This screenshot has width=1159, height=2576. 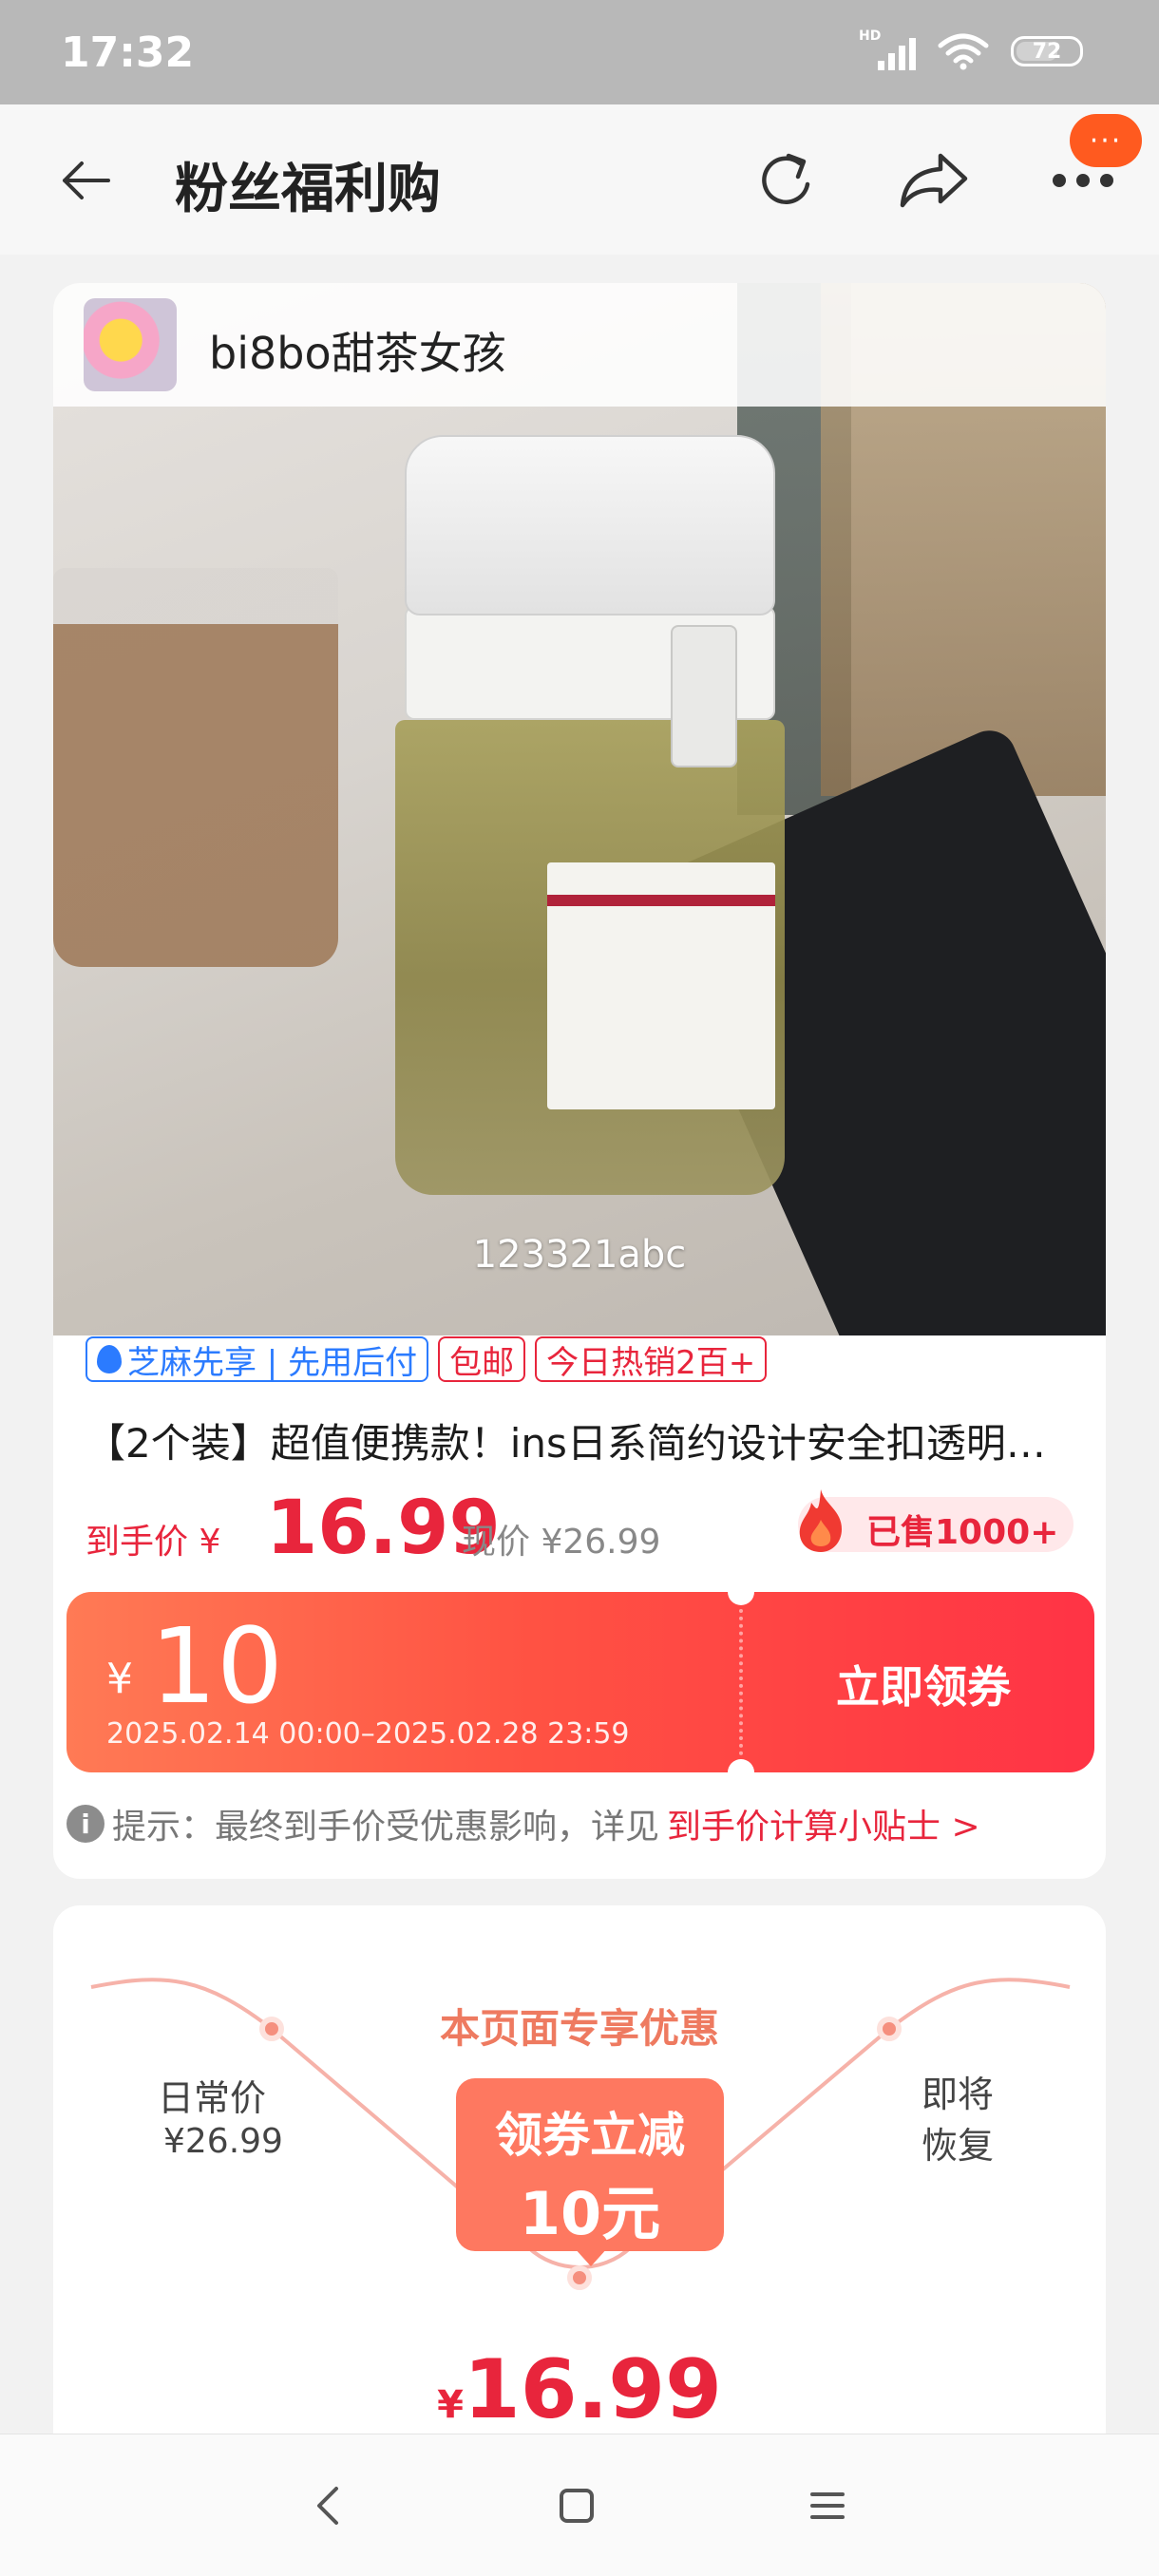 I want to click on coupon-amount: 10, so click(x=216, y=1666).